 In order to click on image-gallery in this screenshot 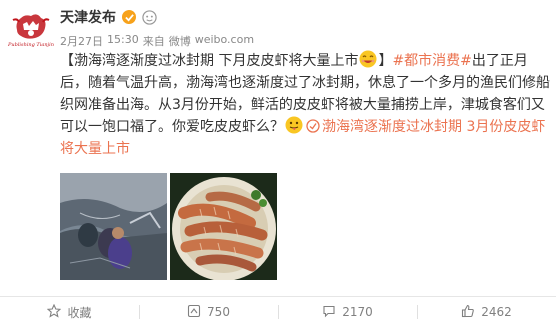, I will do `click(168, 226)`.